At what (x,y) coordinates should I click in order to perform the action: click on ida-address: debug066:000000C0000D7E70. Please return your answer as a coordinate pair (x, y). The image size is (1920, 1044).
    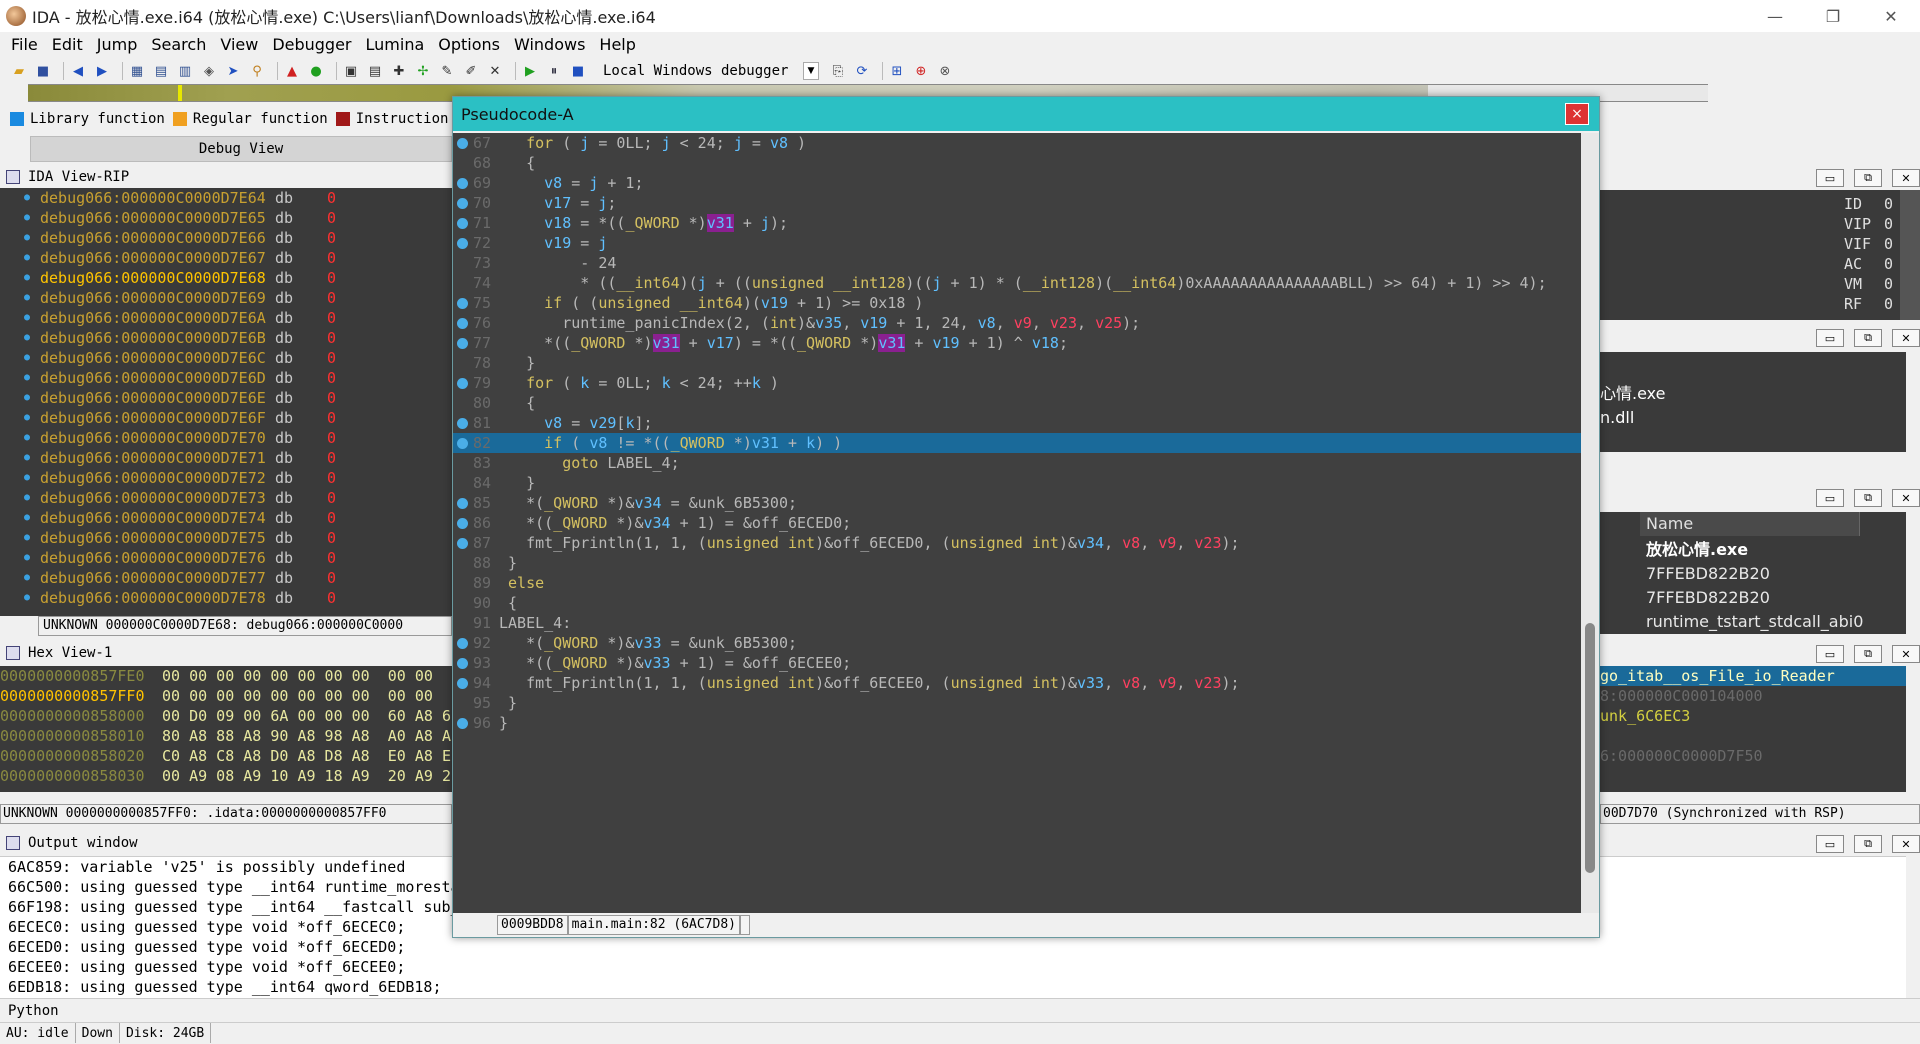
    Looking at the image, I should click on (157, 438).